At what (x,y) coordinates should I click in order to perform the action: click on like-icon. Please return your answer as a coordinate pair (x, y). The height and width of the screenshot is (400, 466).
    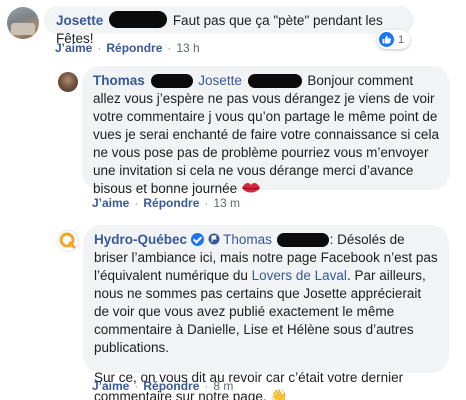
    Looking at the image, I should click on (386, 39).